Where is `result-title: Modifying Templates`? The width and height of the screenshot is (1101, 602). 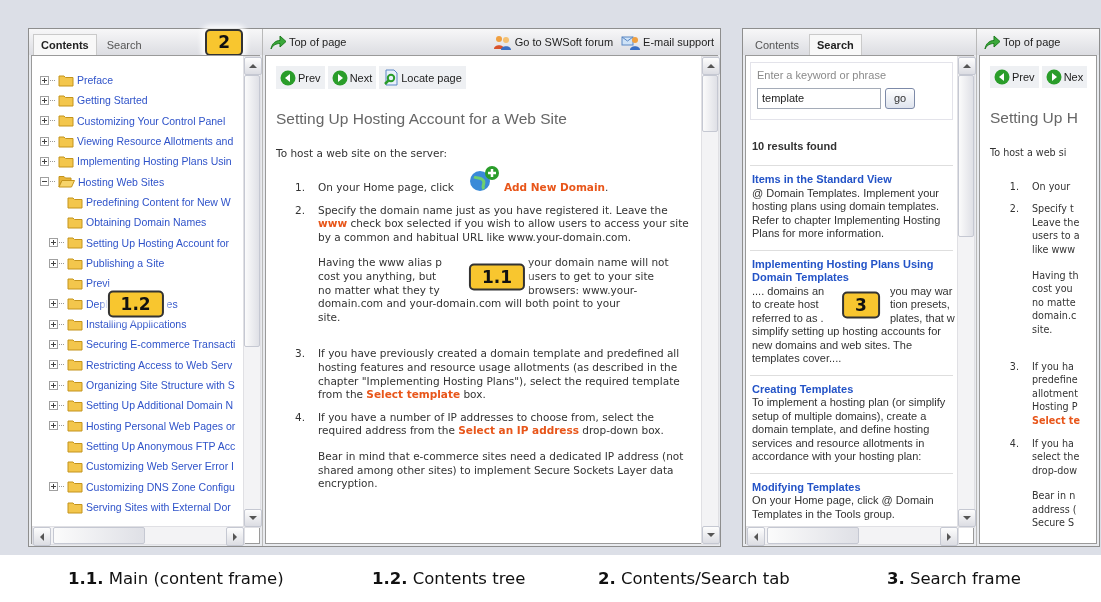 result-title: Modifying Templates is located at coordinates (851, 487).